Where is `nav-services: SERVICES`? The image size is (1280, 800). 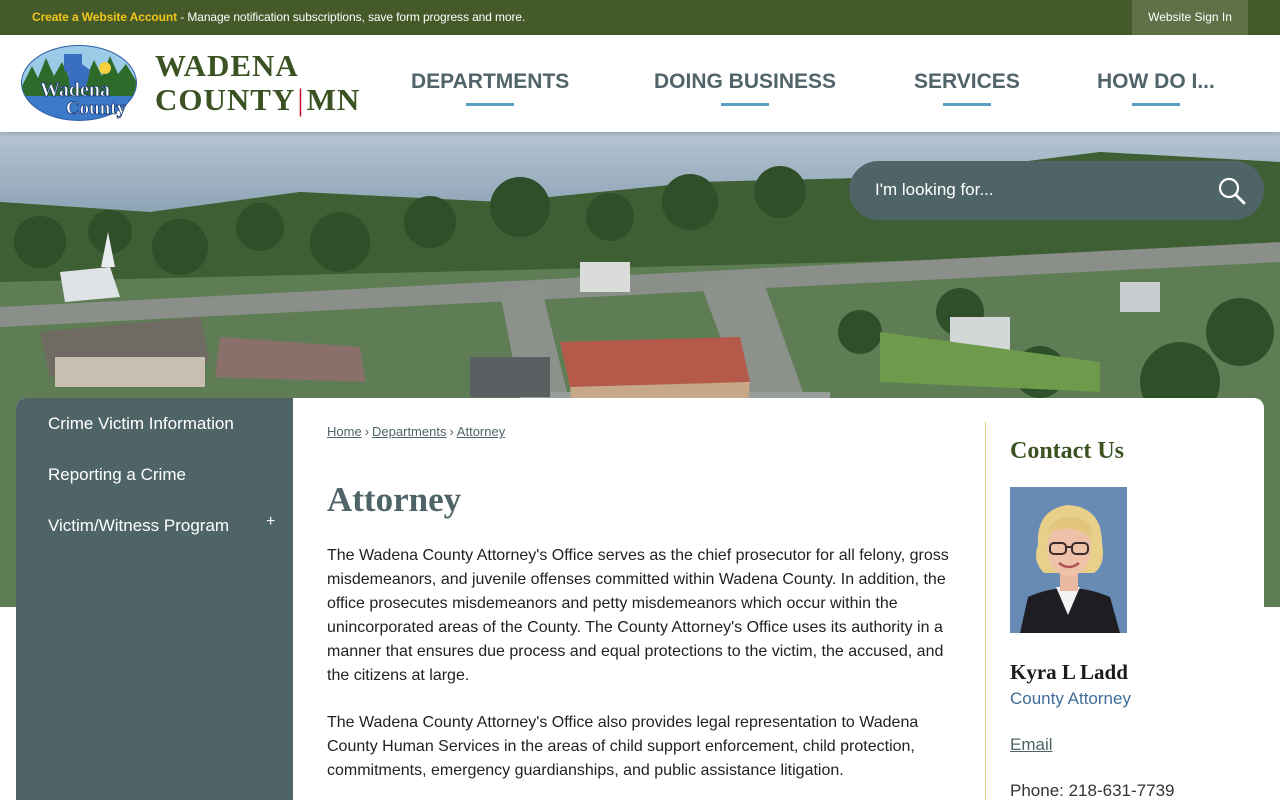
nav-services: SERVICES is located at coordinates (967, 88).